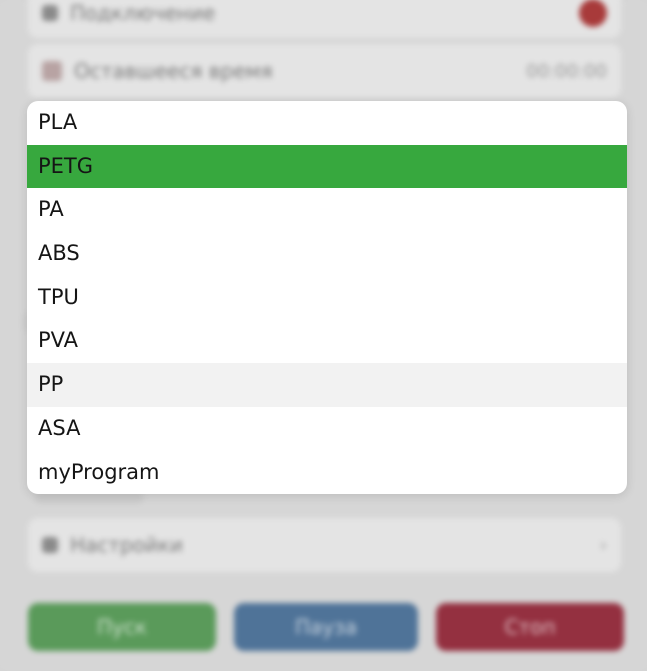 This screenshot has height=671, width=647. I want to click on option-tpu: TPU, so click(327, 298).